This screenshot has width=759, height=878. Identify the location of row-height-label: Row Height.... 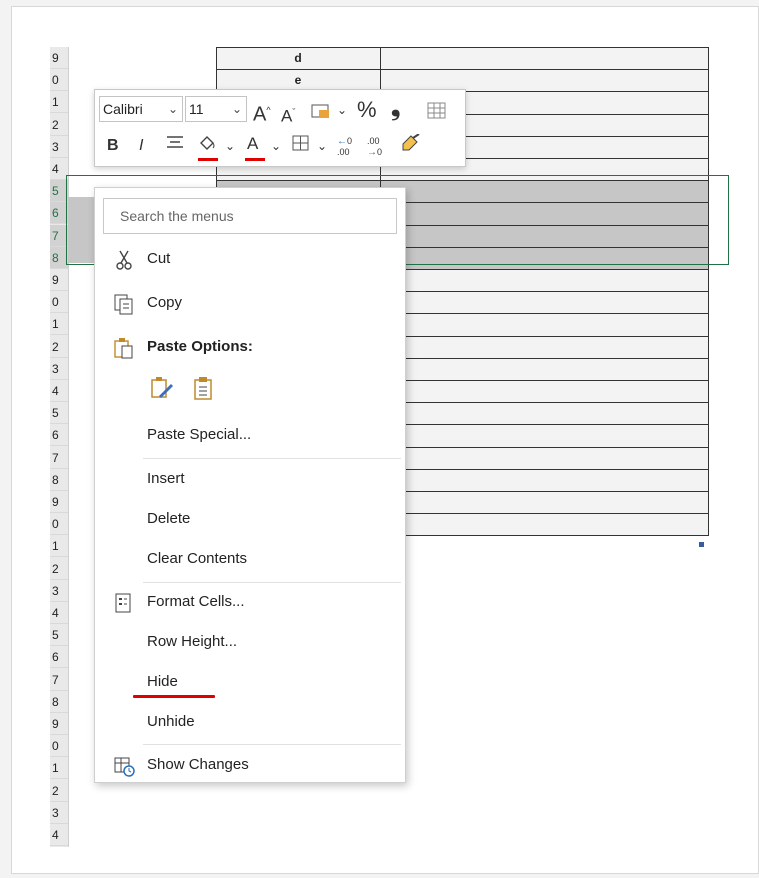
(192, 641).